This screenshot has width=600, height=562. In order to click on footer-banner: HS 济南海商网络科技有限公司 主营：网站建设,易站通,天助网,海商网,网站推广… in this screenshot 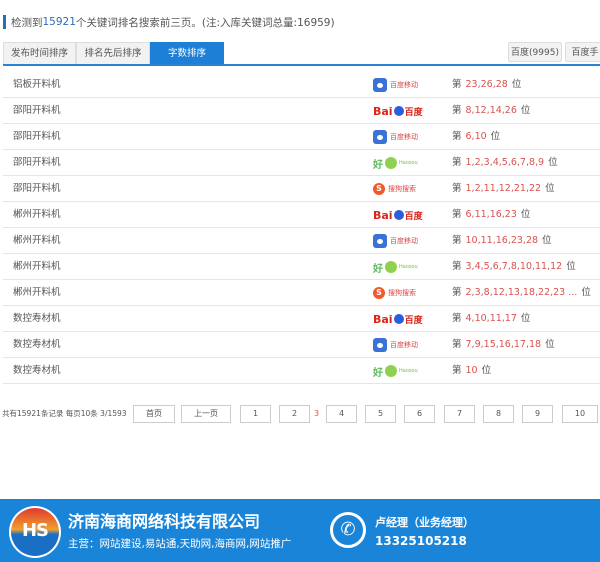, I will do `click(300, 530)`.